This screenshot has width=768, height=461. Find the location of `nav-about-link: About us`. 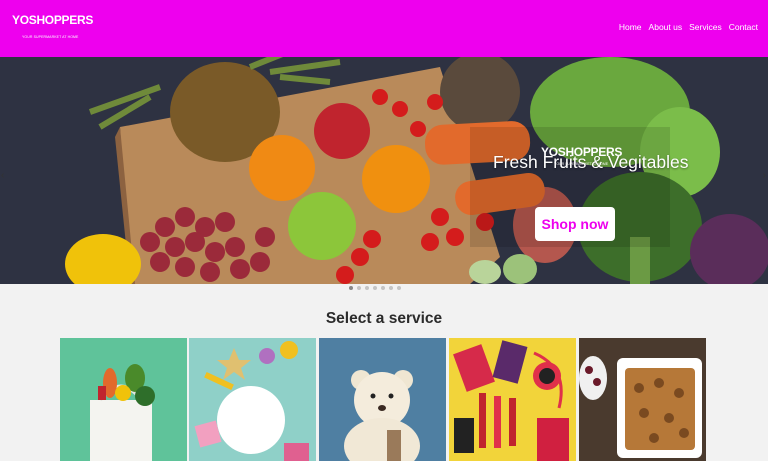

nav-about-link: About us is located at coordinates (666, 27).